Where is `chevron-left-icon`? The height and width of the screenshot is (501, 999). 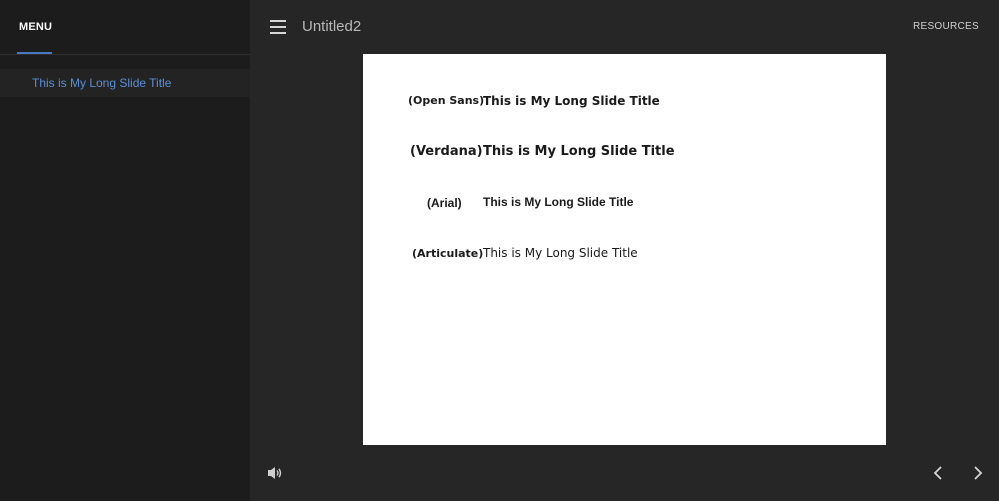
chevron-left-icon is located at coordinates (937, 473).